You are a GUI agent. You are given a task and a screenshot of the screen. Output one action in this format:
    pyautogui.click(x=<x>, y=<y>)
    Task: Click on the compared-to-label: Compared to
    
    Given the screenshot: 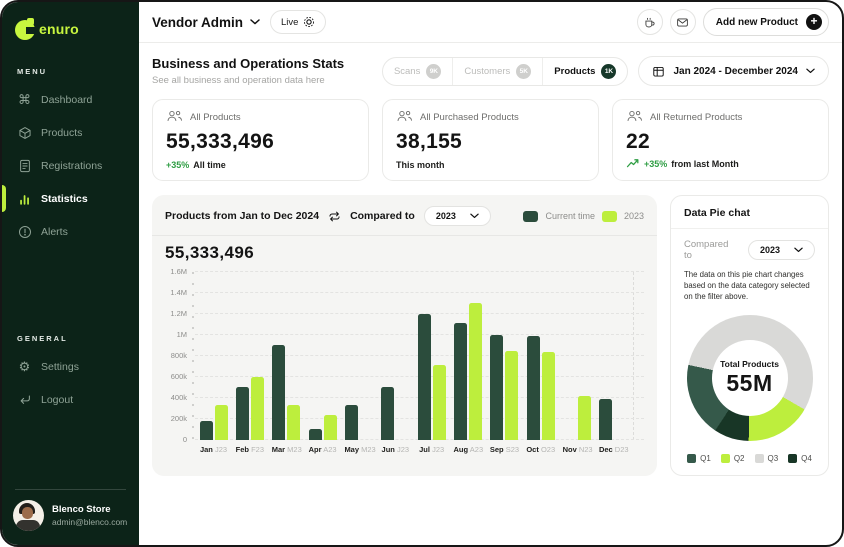 What is the action you would take?
    pyautogui.click(x=382, y=216)
    